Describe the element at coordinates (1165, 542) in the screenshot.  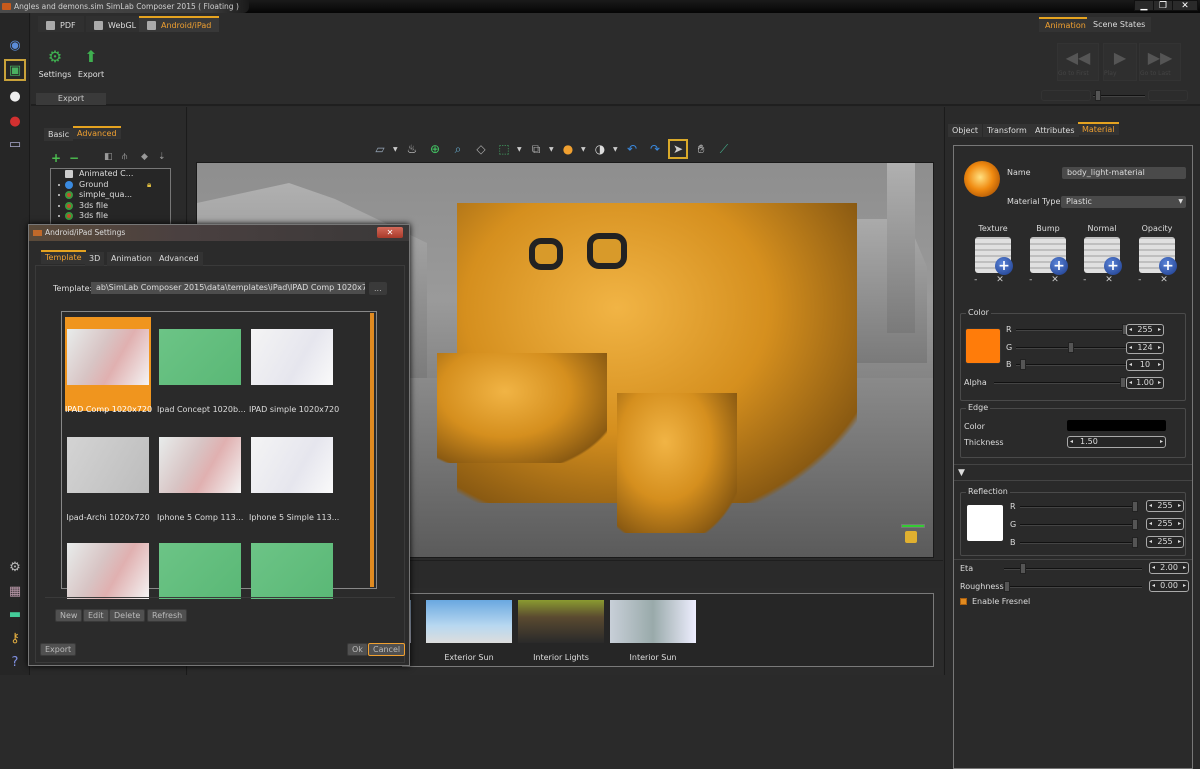
I see `reflection-blue-spinbox: ◂ 255 ▸` at that location.